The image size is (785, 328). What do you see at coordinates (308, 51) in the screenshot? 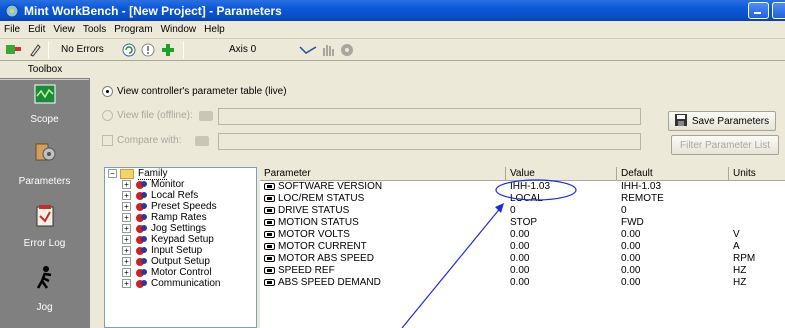
I see `axis-move-icon` at bounding box center [308, 51].